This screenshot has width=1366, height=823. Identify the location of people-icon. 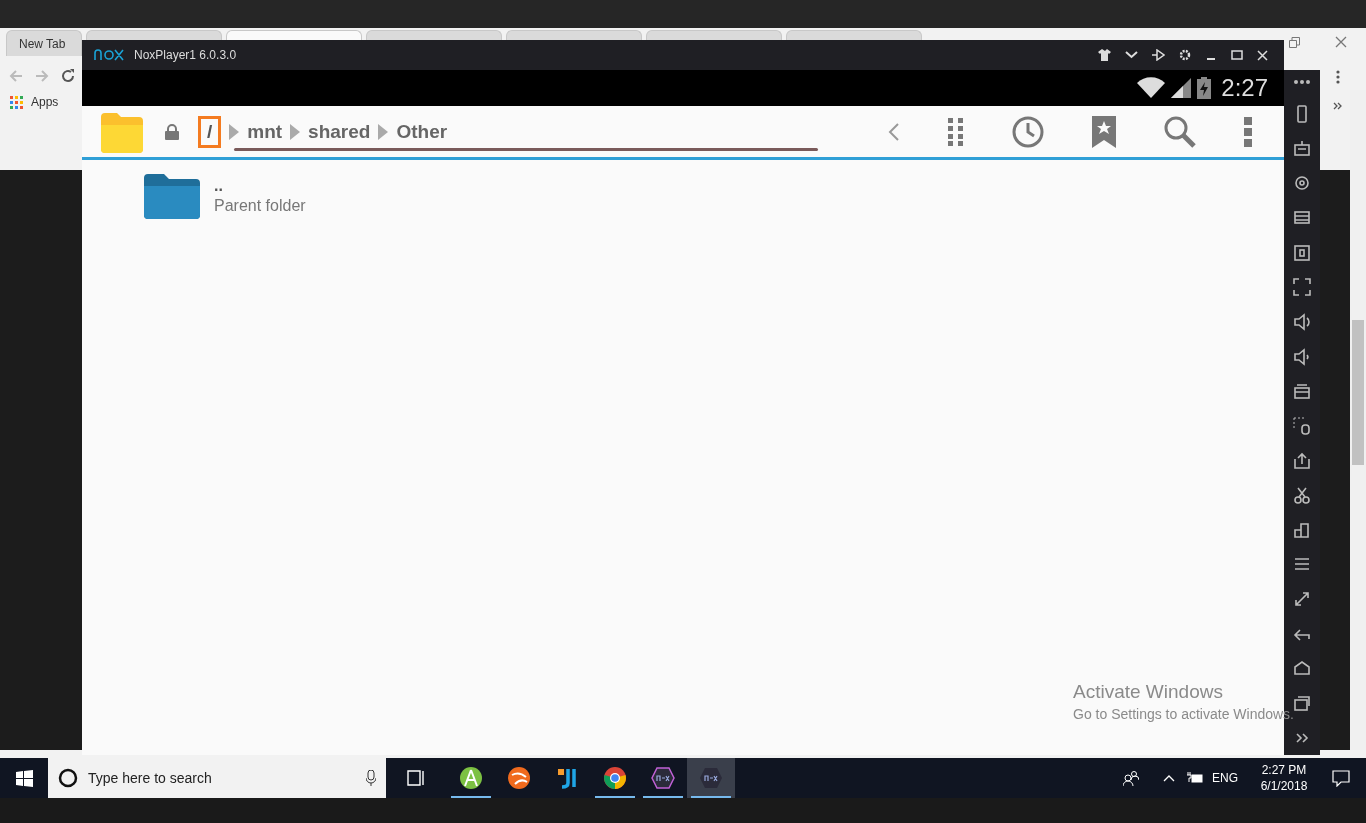
(1131, 778).